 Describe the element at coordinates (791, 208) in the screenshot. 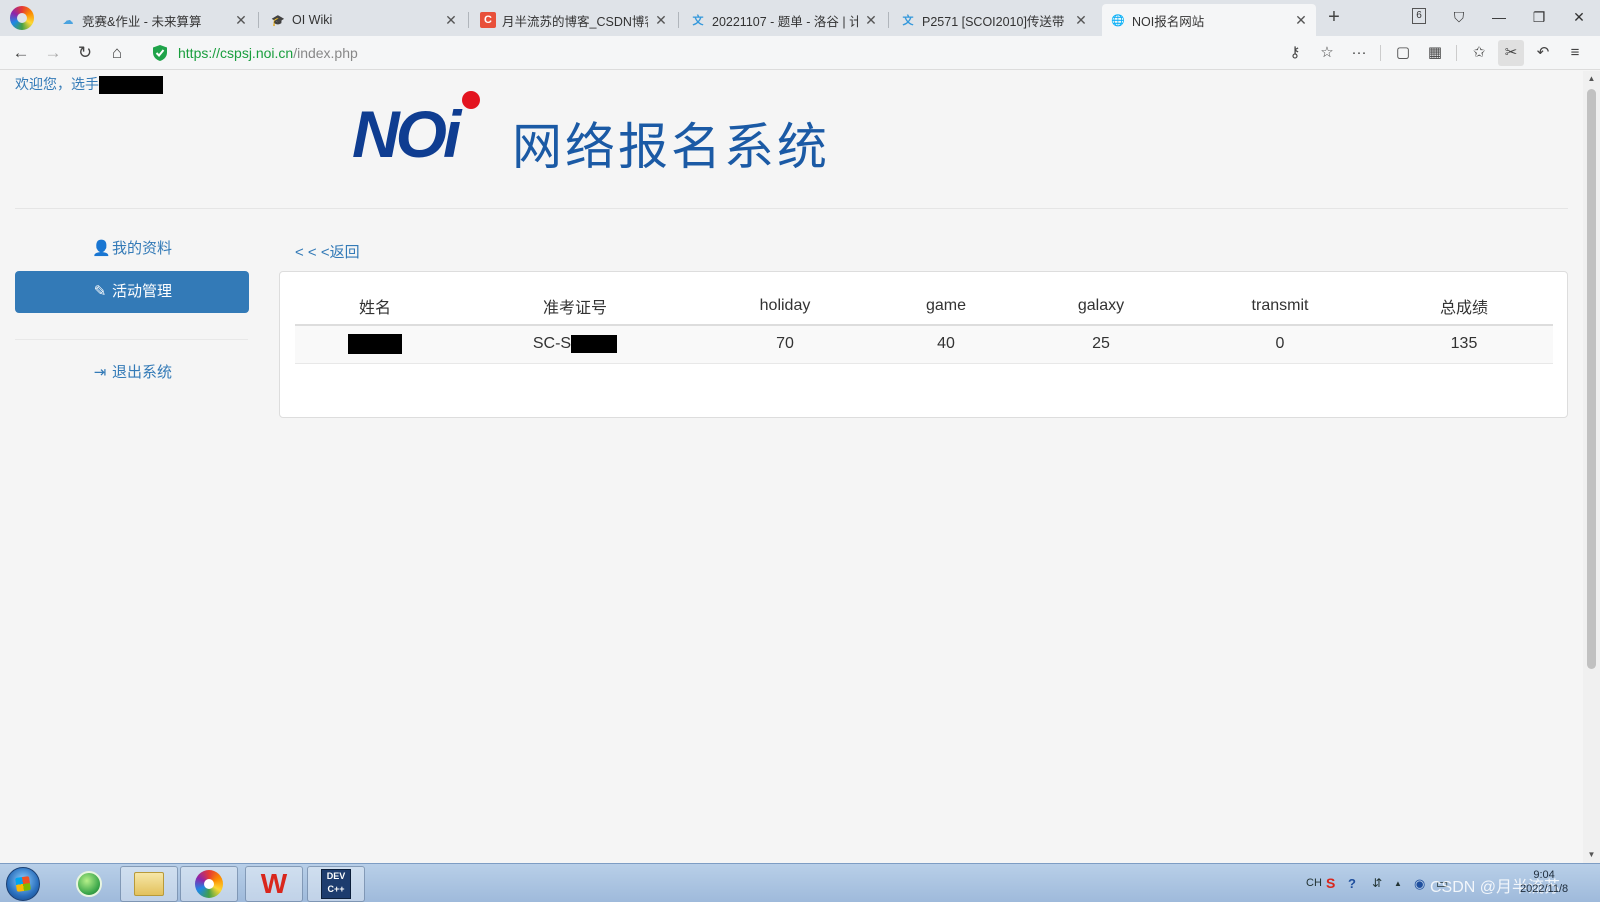

I see `header-divider` at that location.